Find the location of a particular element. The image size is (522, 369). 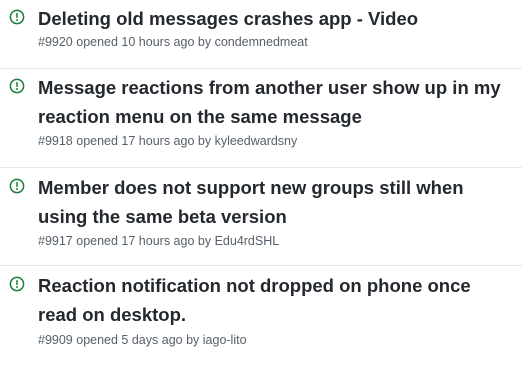

issue-number: #9909 is located at coordinates (55, 340).